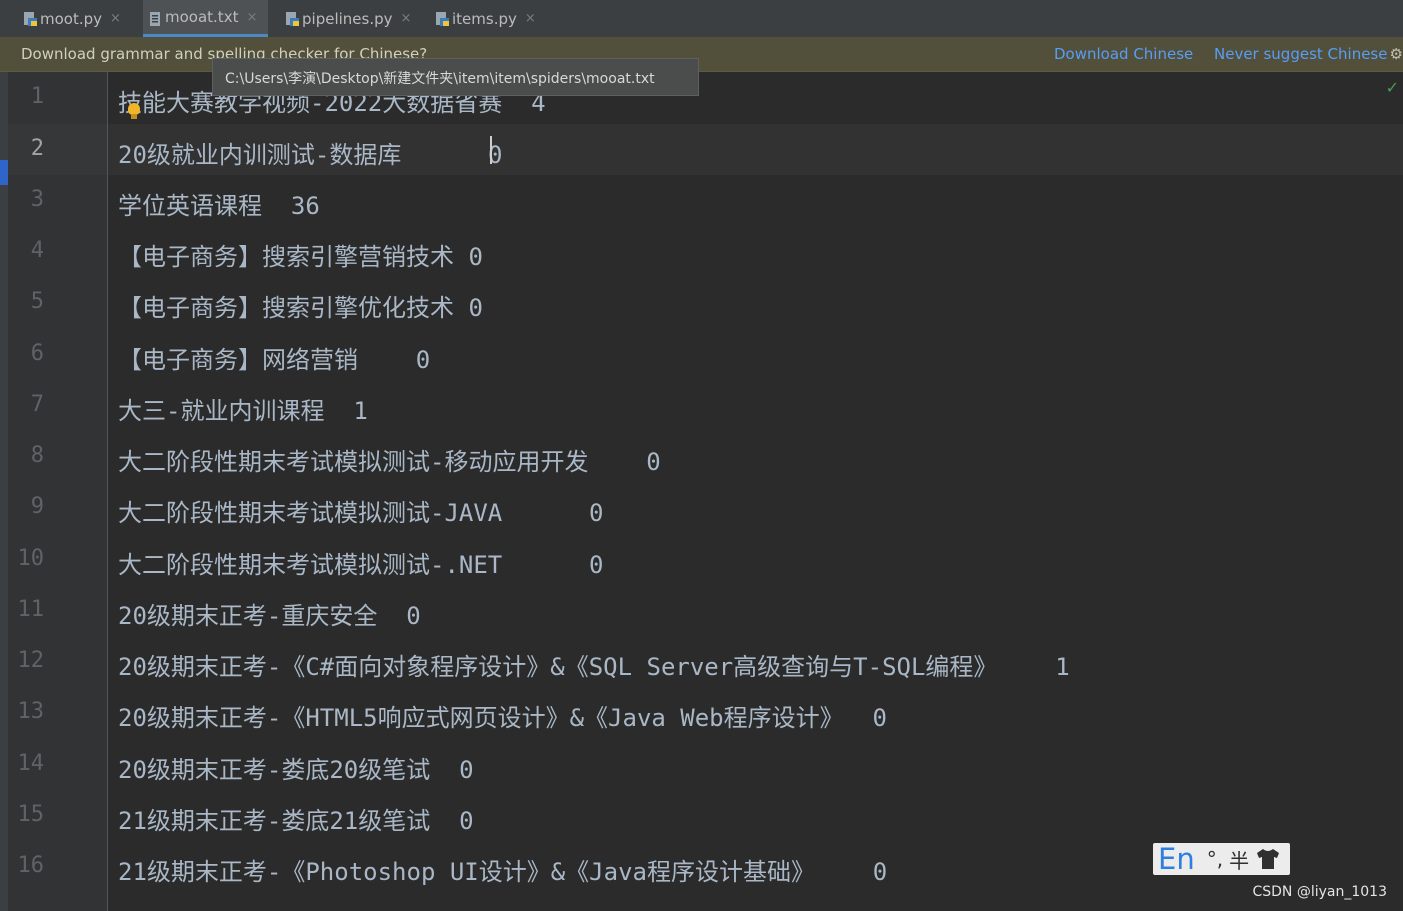 The height and width of the screenshot is (911, 1403). What do you see at coordinates (502, 869) in the screenshot?
I see `code-line: 21级期末正考-《Photoshop UI设计》&《Java程序设计基础》 0` at bounding box center [502, 869].